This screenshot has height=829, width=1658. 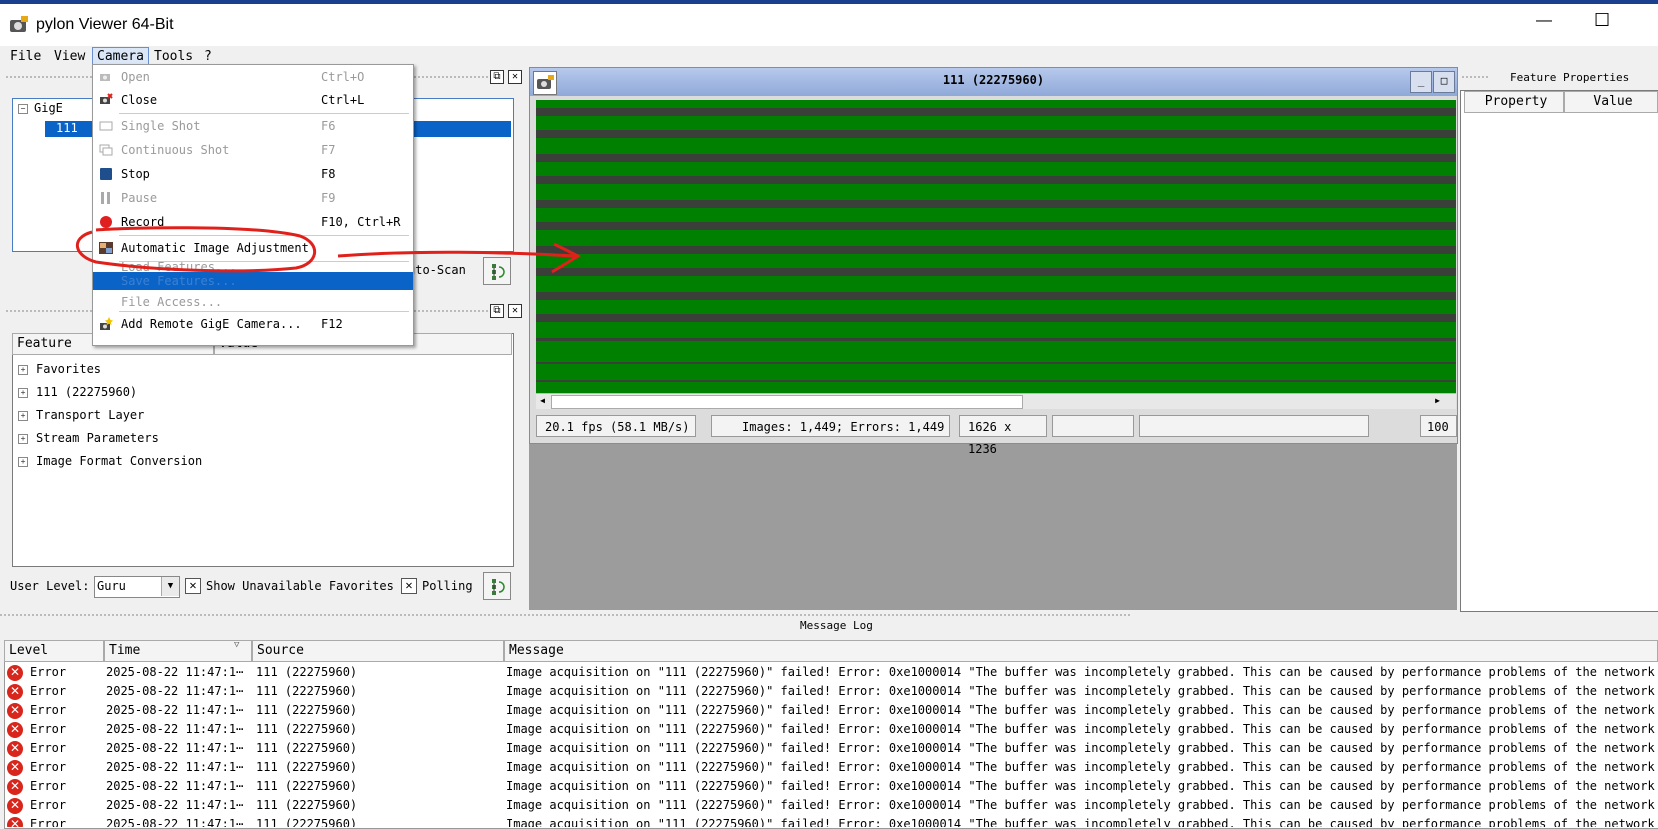 What do you see at coordinates (196, 249) in the screenshot?
I see `annotation-circle` at bounding box center [196, 249].